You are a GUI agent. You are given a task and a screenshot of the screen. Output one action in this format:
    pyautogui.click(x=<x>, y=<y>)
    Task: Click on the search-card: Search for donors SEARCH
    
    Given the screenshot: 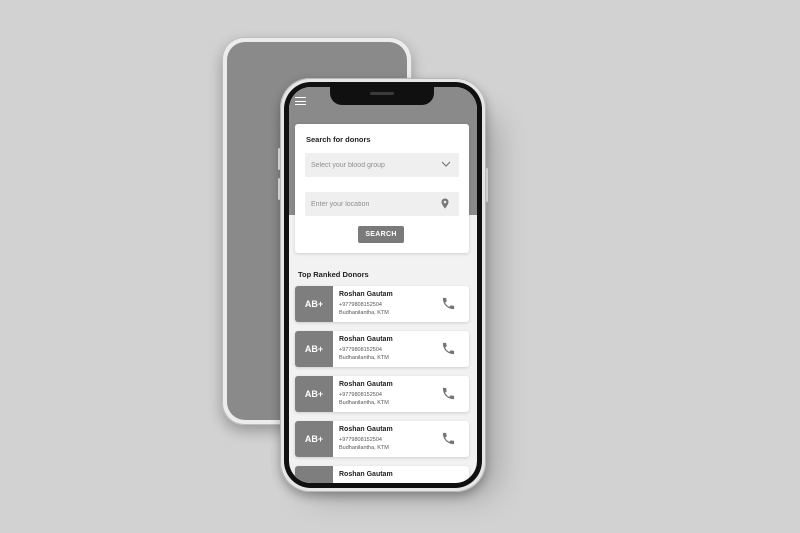 What is the action you would take?
    pyautogui.click(x=382, y=188)
    